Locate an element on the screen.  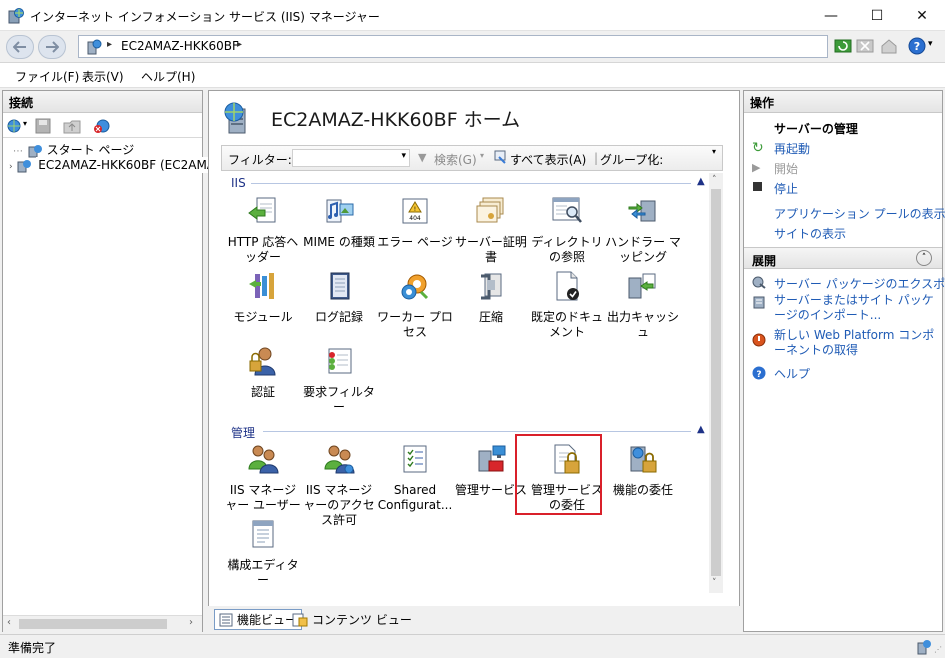
filter-bar: フィルター: ▾ ▼ 検索(G) ▾ すべて表示(A) | グループ化: ▾ is located at coordinates (472, 158).